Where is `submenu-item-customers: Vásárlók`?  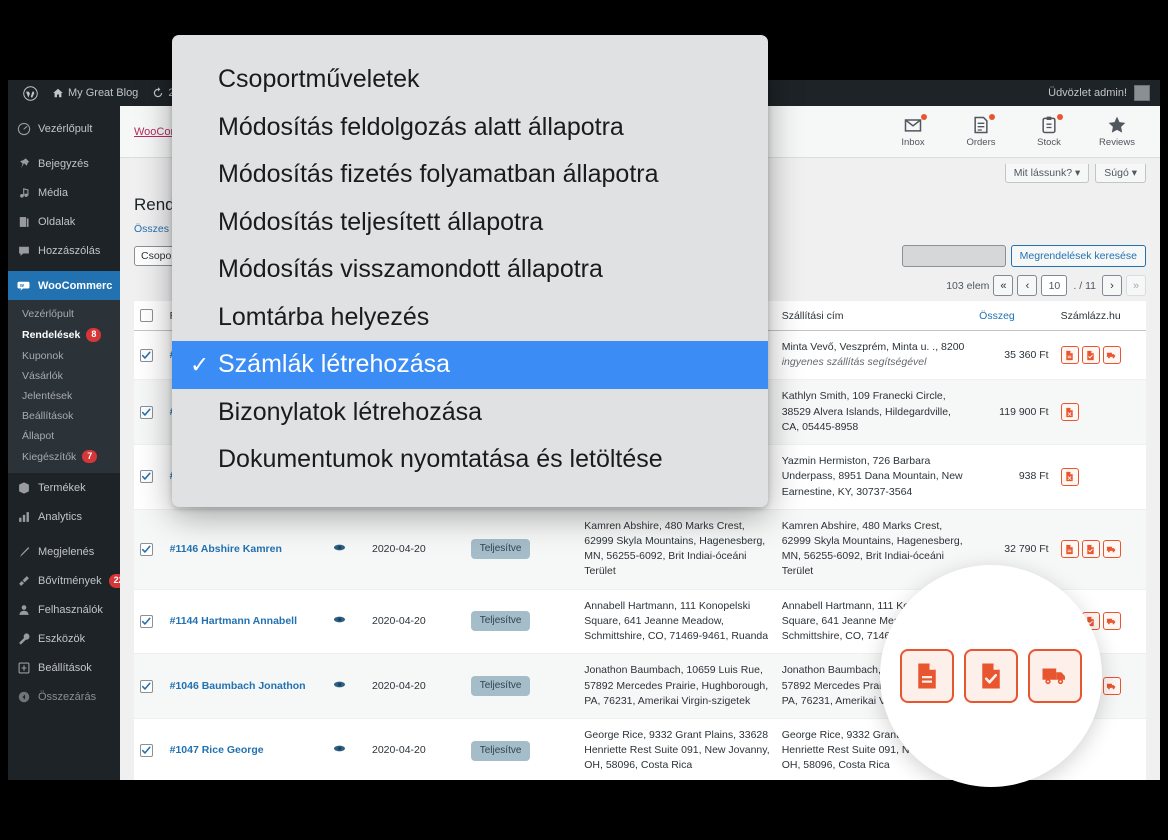
submenu-item-customers: Vásárlók is located at coordinates (64, 376).